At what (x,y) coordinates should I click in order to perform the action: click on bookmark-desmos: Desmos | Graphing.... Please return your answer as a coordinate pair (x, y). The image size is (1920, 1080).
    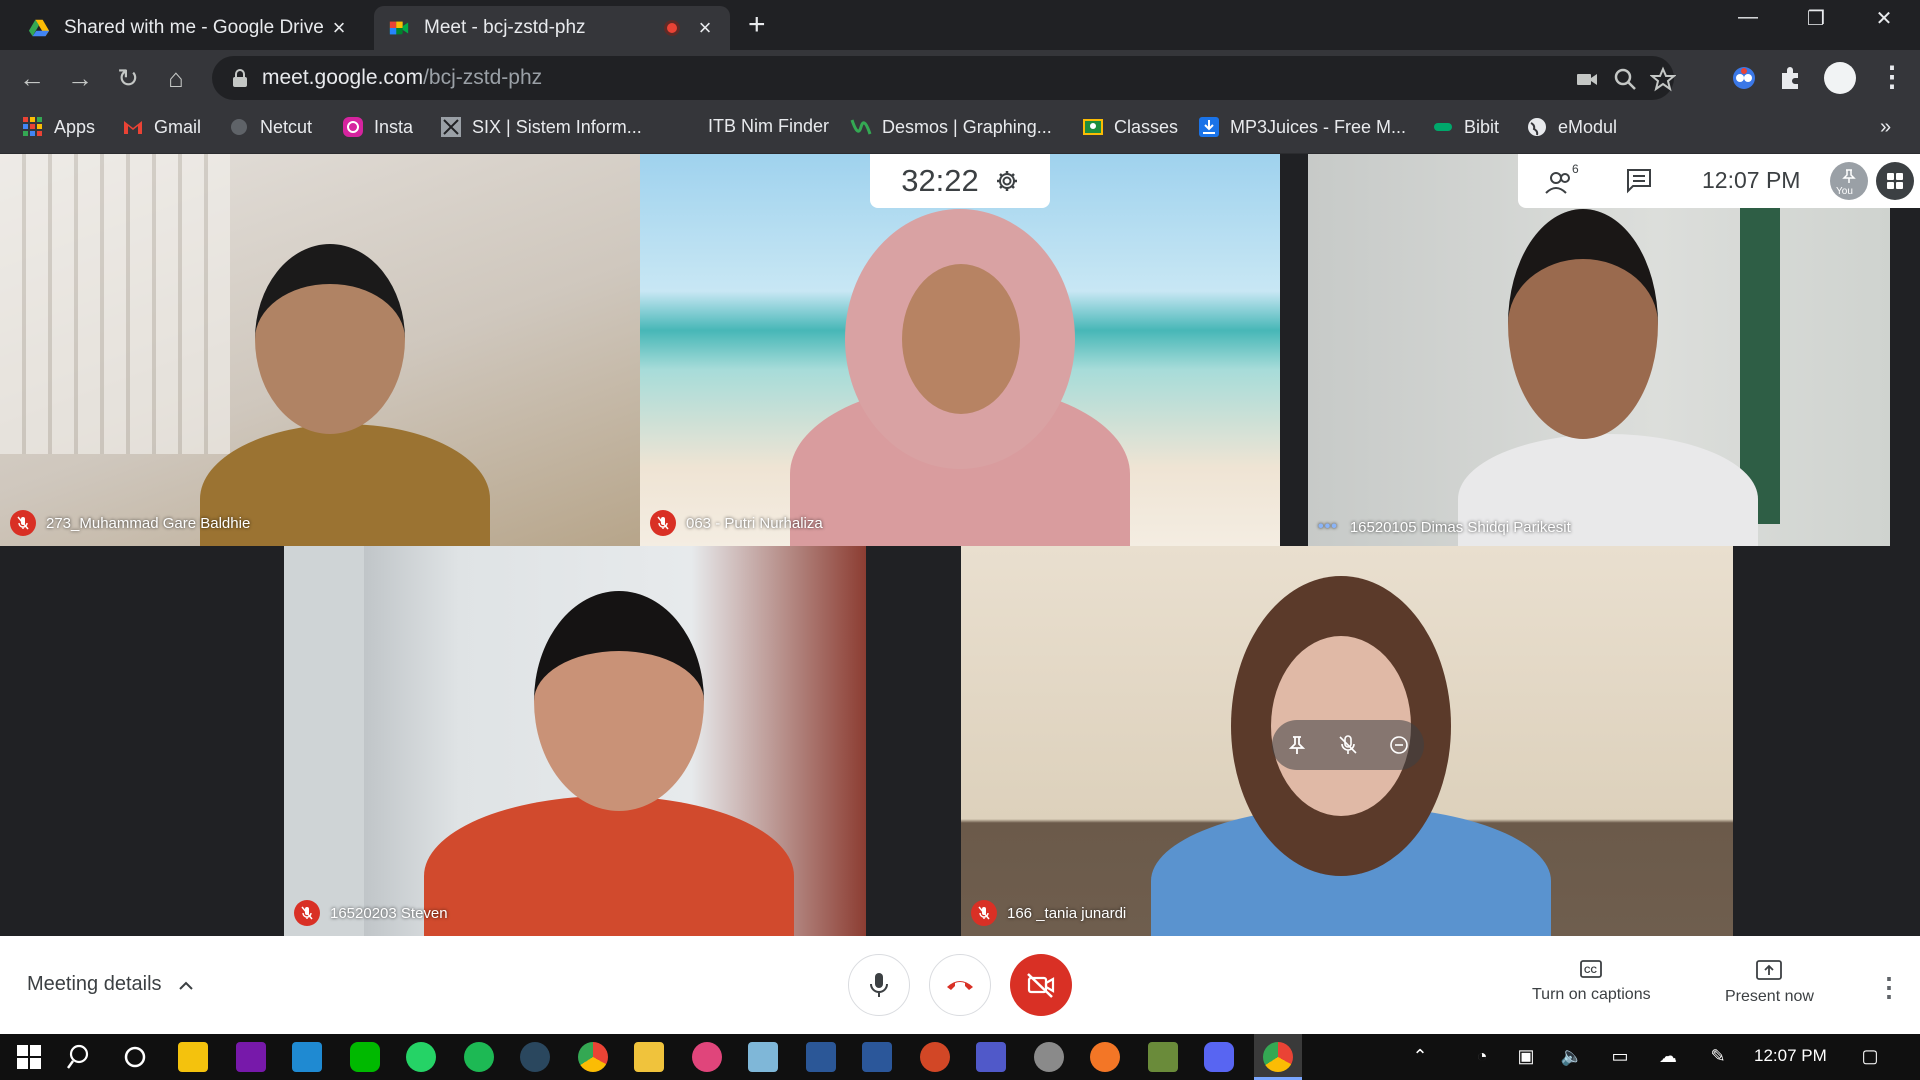
    Looking at the image, I should click on (951, 127).